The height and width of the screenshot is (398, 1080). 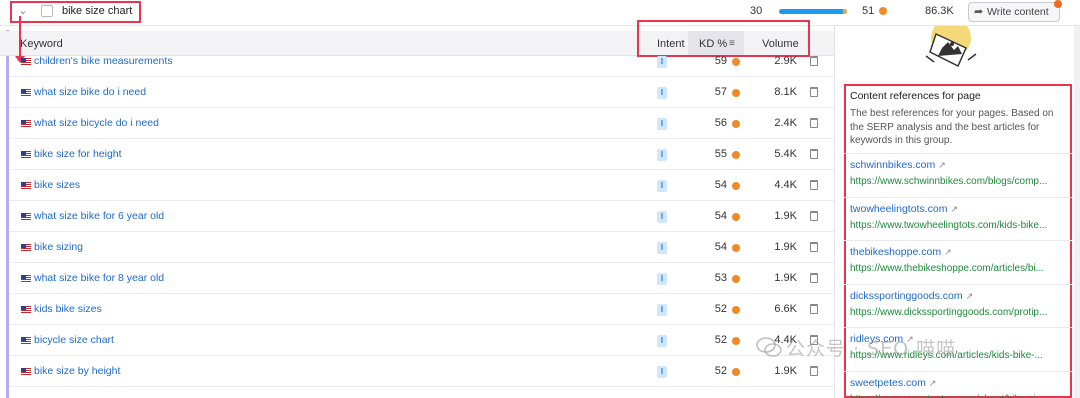 I want to click on volume-value: 2.9K, so click(x=785, y=61).